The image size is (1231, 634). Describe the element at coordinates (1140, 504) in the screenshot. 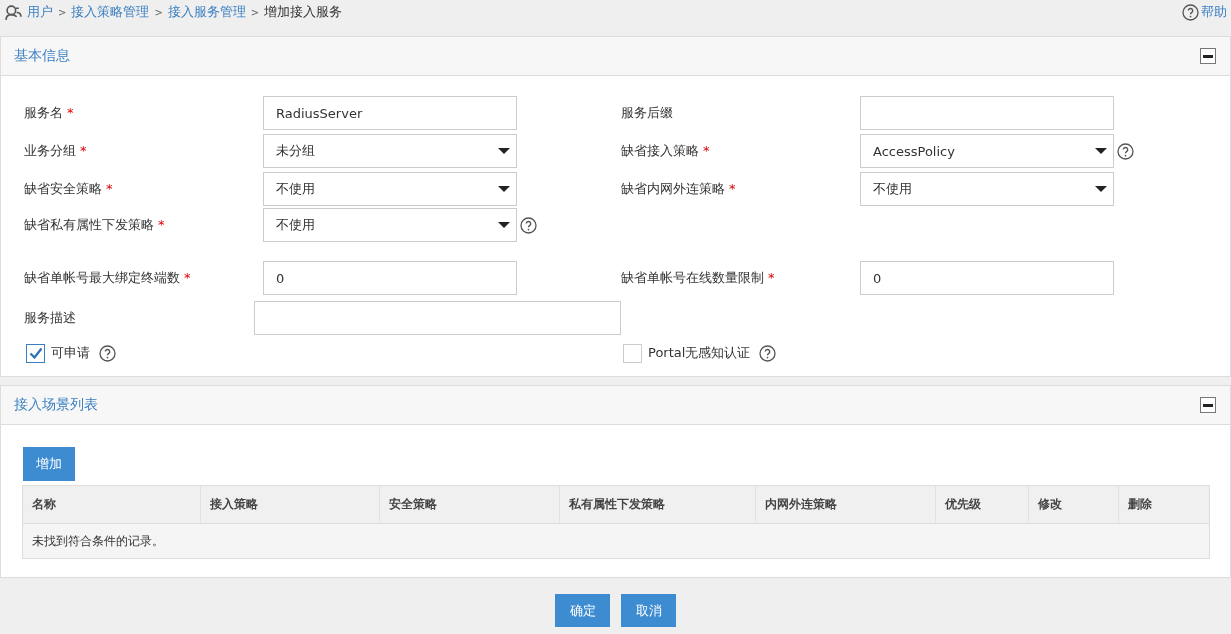

I see `column-header: 删除` at that location.